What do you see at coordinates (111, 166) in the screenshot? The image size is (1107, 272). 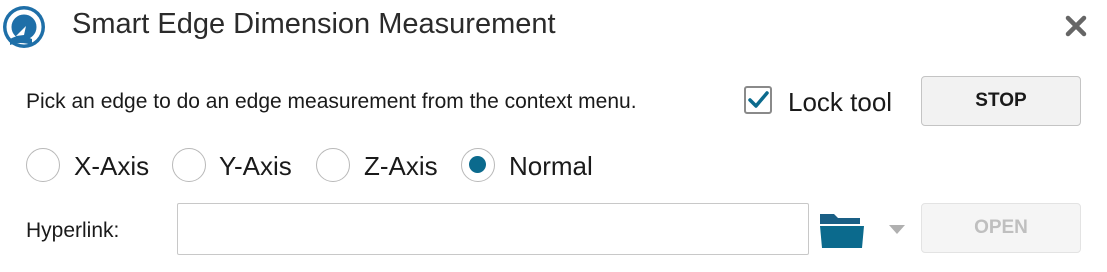 I see `radio-x-axis-label: X-Axis` at bounding box center [111, 166].